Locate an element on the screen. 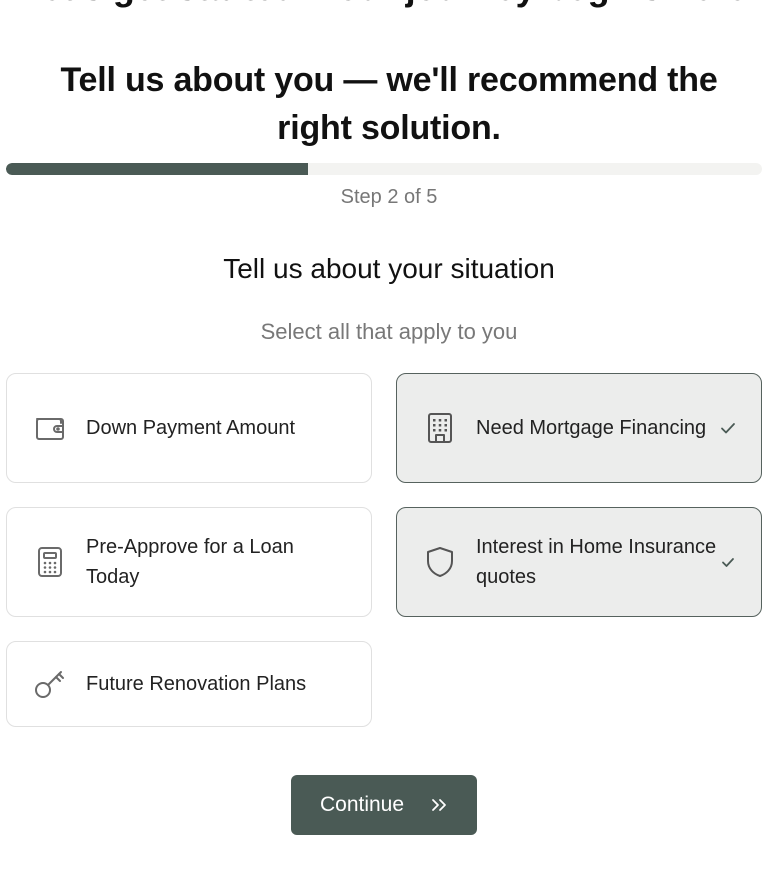 The image size is (778, 878). option-card-home-insurance: Interest in Home Insurance quotes is located at coordinates (579, 562).